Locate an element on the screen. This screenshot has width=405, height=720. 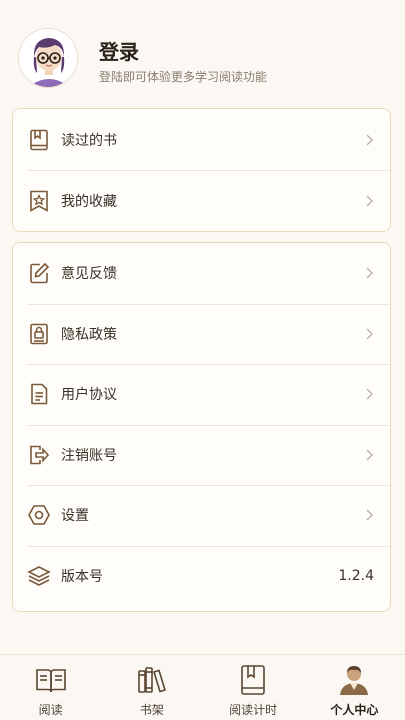
menu-item-label: 设置 is located at coordinates (75, 516).